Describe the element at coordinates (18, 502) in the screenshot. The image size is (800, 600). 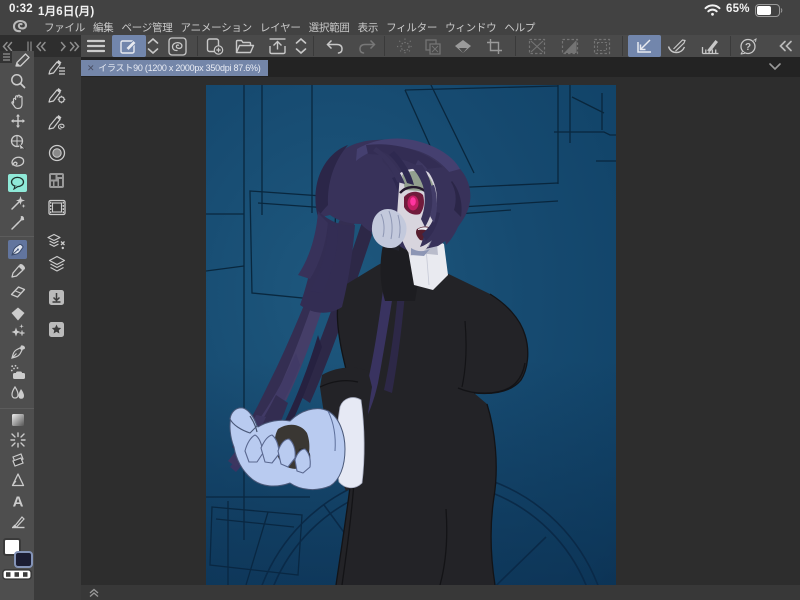
I see `svg-text: A` at that location.